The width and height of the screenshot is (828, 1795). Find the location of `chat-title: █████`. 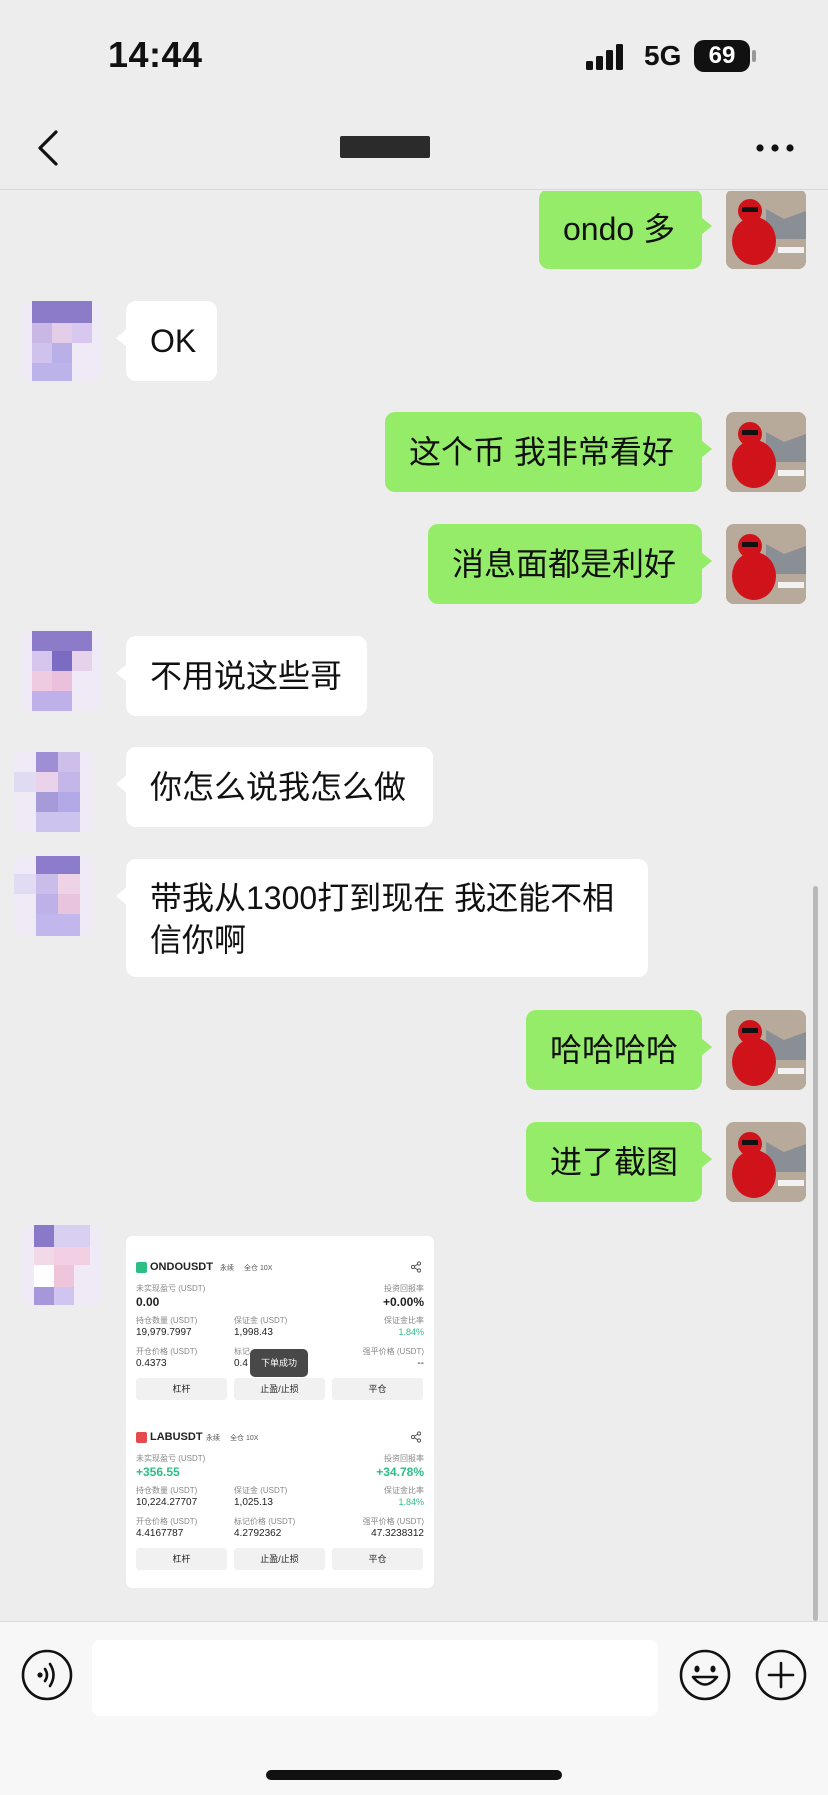

chat-title: █████ is located at coordinates (385, 147).